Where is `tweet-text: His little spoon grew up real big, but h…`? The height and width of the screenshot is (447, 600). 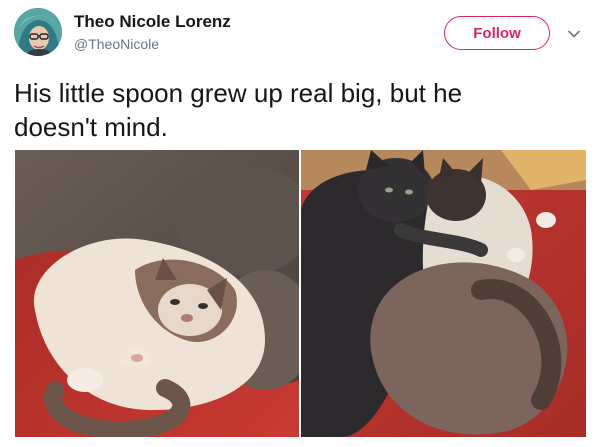
tweet-text: His little spoon grew up real big, but h… is located at coordinates (300, 110).